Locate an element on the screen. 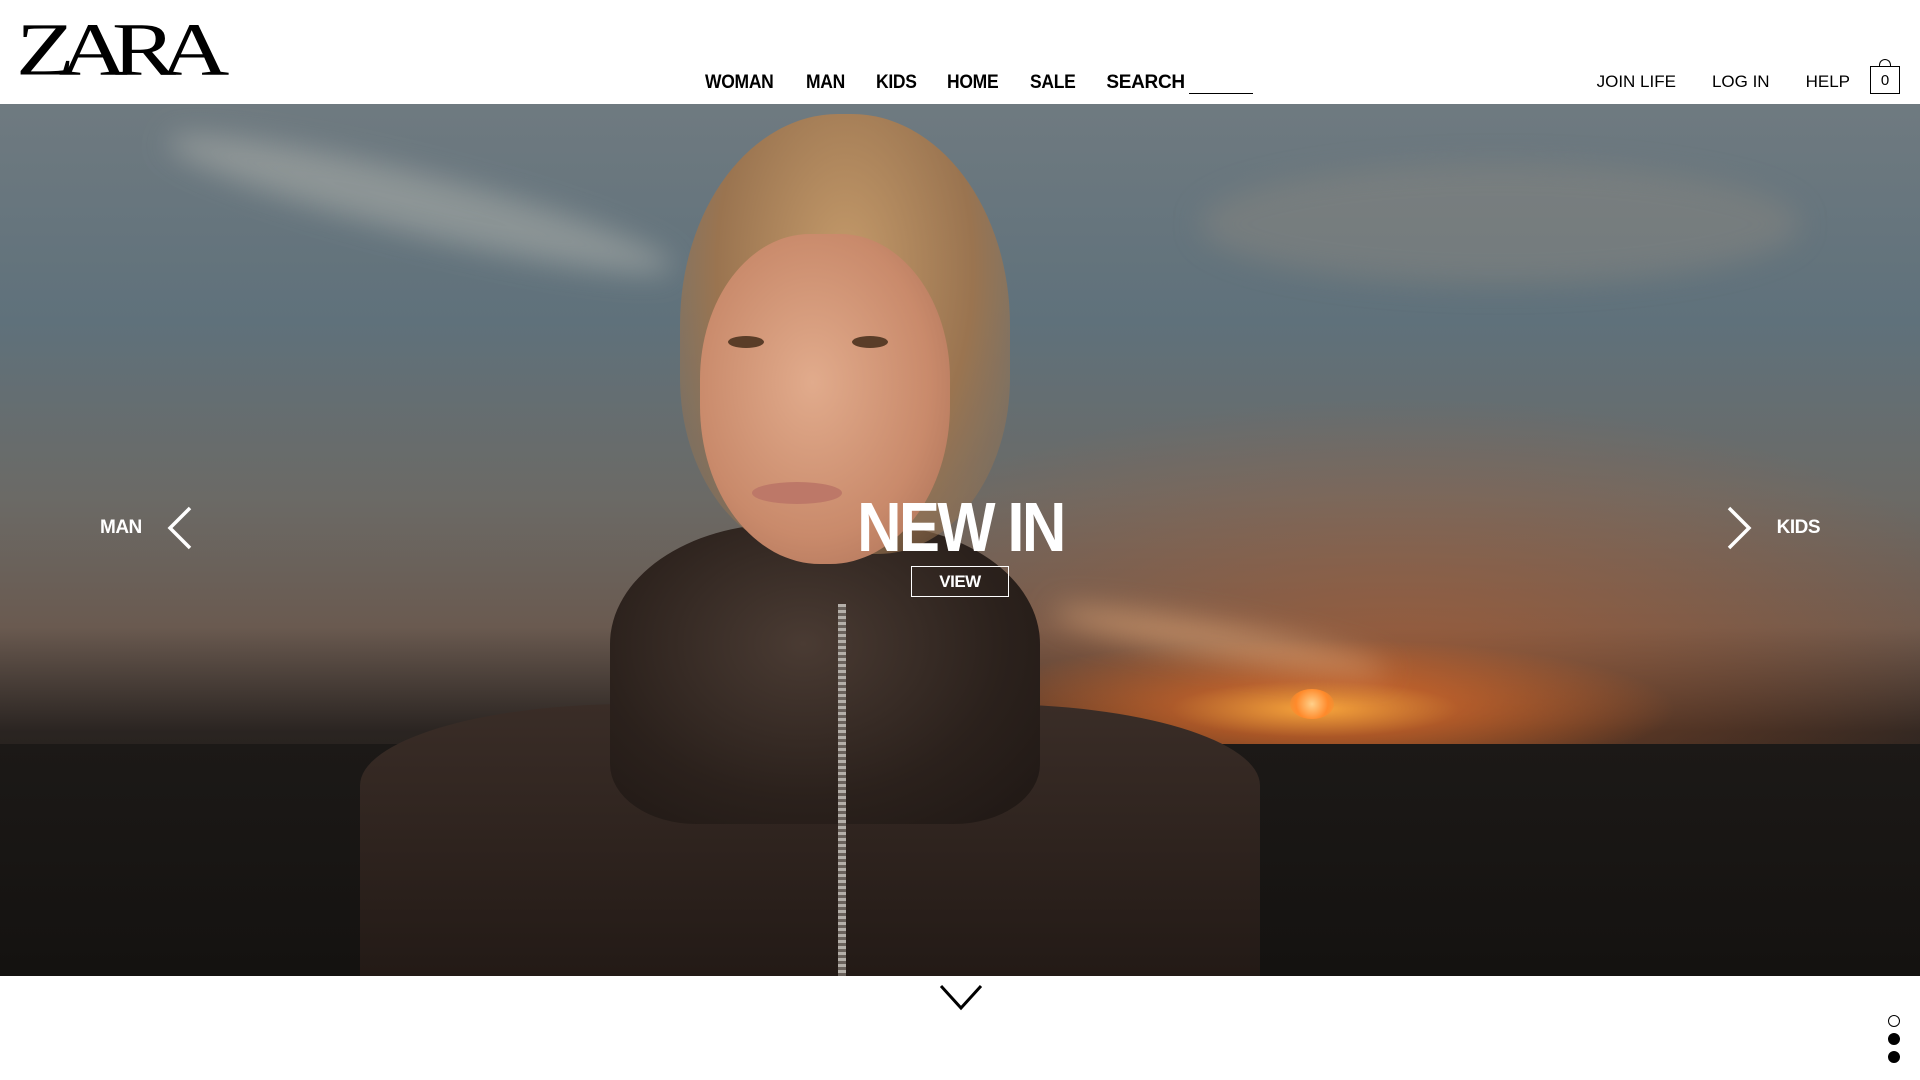 The width and height of the screenshot is (1920, 1080). help-link: HELP is located at coordinates (1828, 82).